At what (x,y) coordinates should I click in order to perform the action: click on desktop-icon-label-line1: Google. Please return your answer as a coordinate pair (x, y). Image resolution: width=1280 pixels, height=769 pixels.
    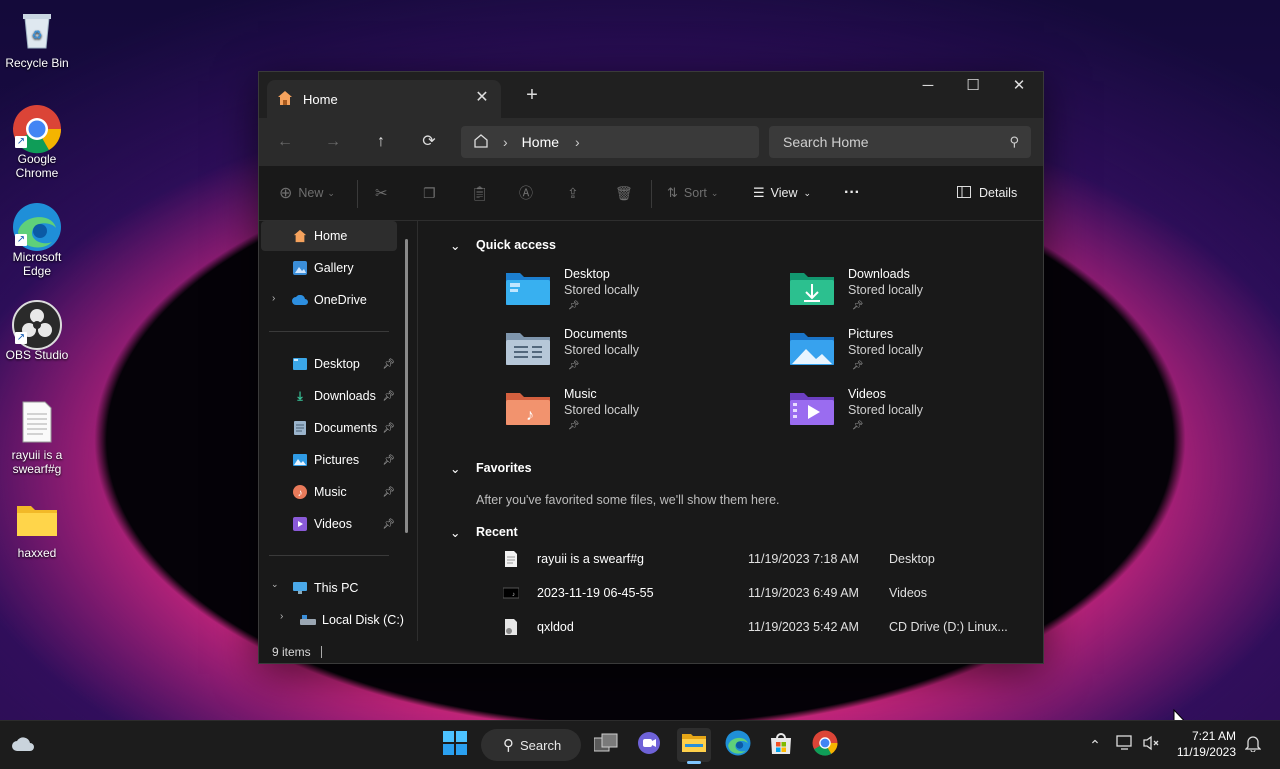
    Looking at the image, I should click on (37, 159).